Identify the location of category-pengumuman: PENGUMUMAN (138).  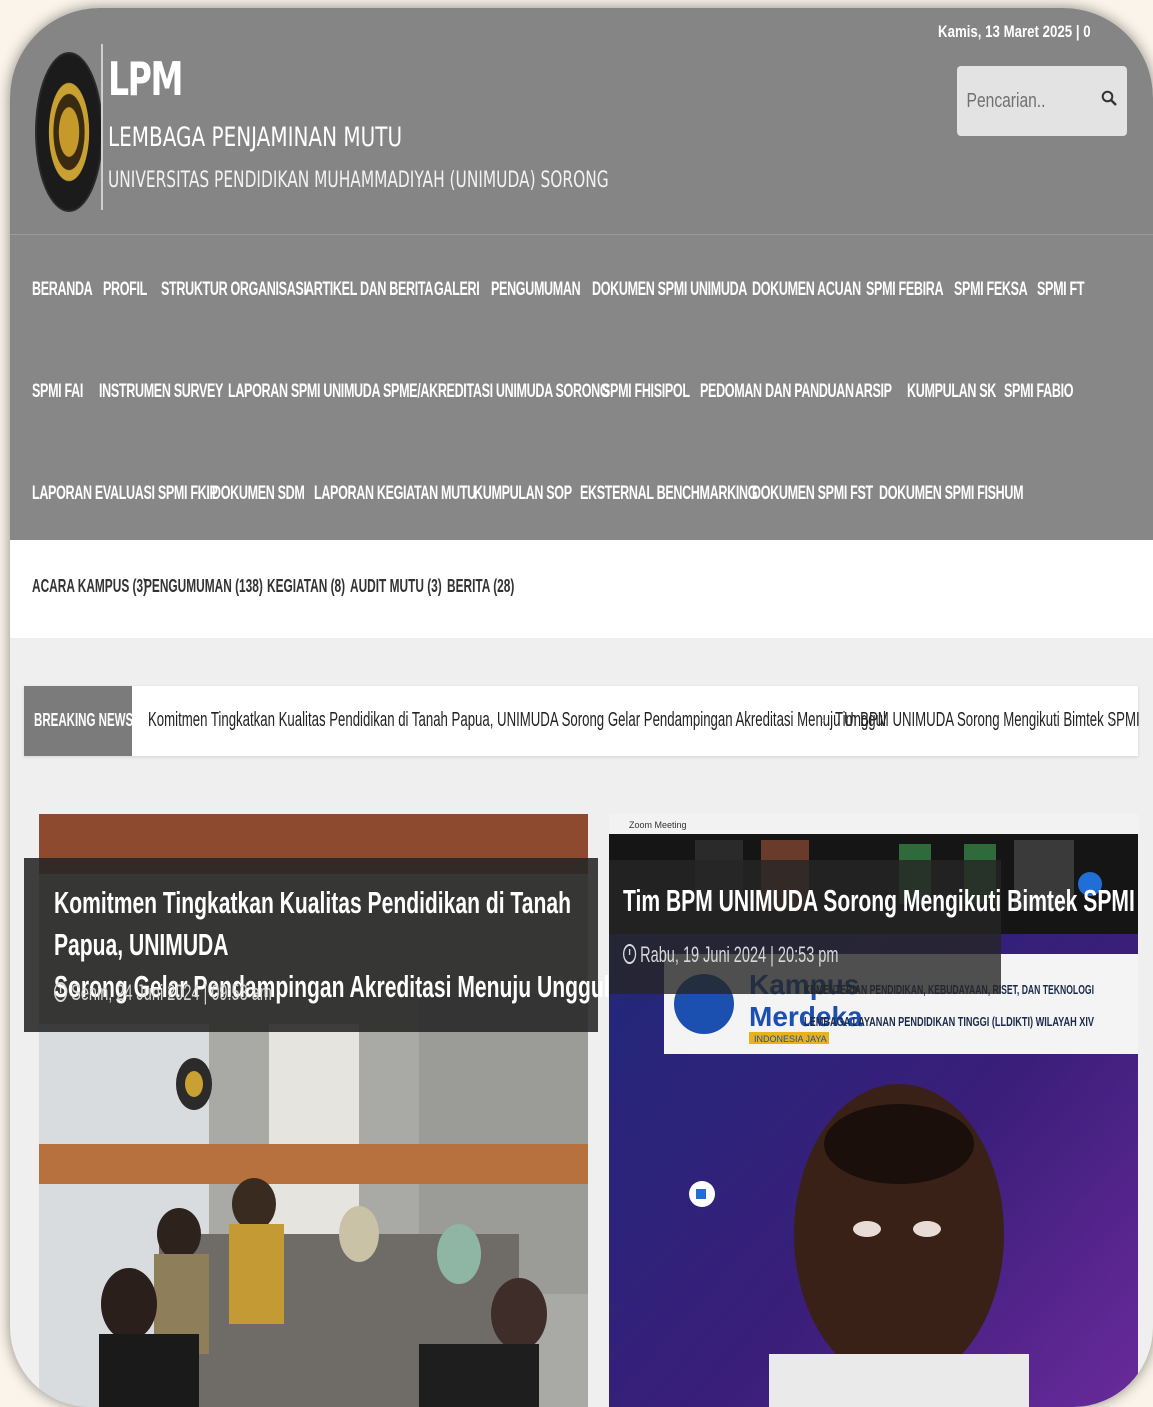
(203, 586).